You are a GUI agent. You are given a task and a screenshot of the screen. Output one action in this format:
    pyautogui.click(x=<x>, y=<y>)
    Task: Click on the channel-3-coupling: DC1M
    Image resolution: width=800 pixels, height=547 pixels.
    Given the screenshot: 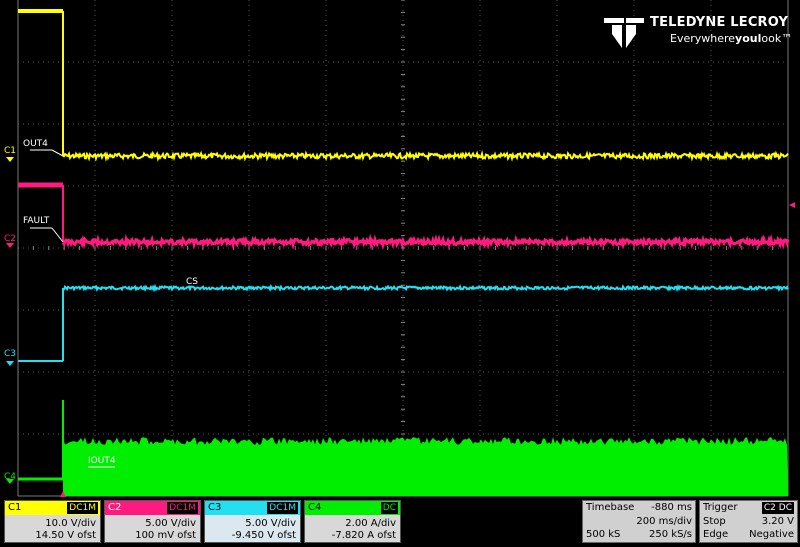 What is the action you would take?
    pyautogui.click(x=282, y=508)
    